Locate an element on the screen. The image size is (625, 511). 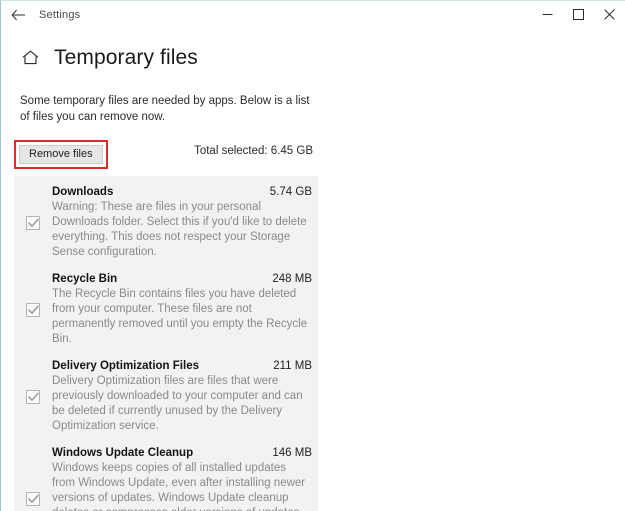
page-header: Temporary files is located at coordinates (313, 51).